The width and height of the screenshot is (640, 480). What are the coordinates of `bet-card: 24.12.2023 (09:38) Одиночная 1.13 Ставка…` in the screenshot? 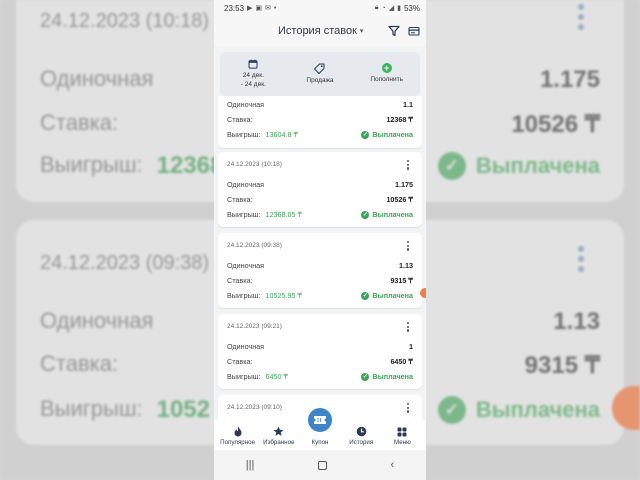 It's located at (320, 270).